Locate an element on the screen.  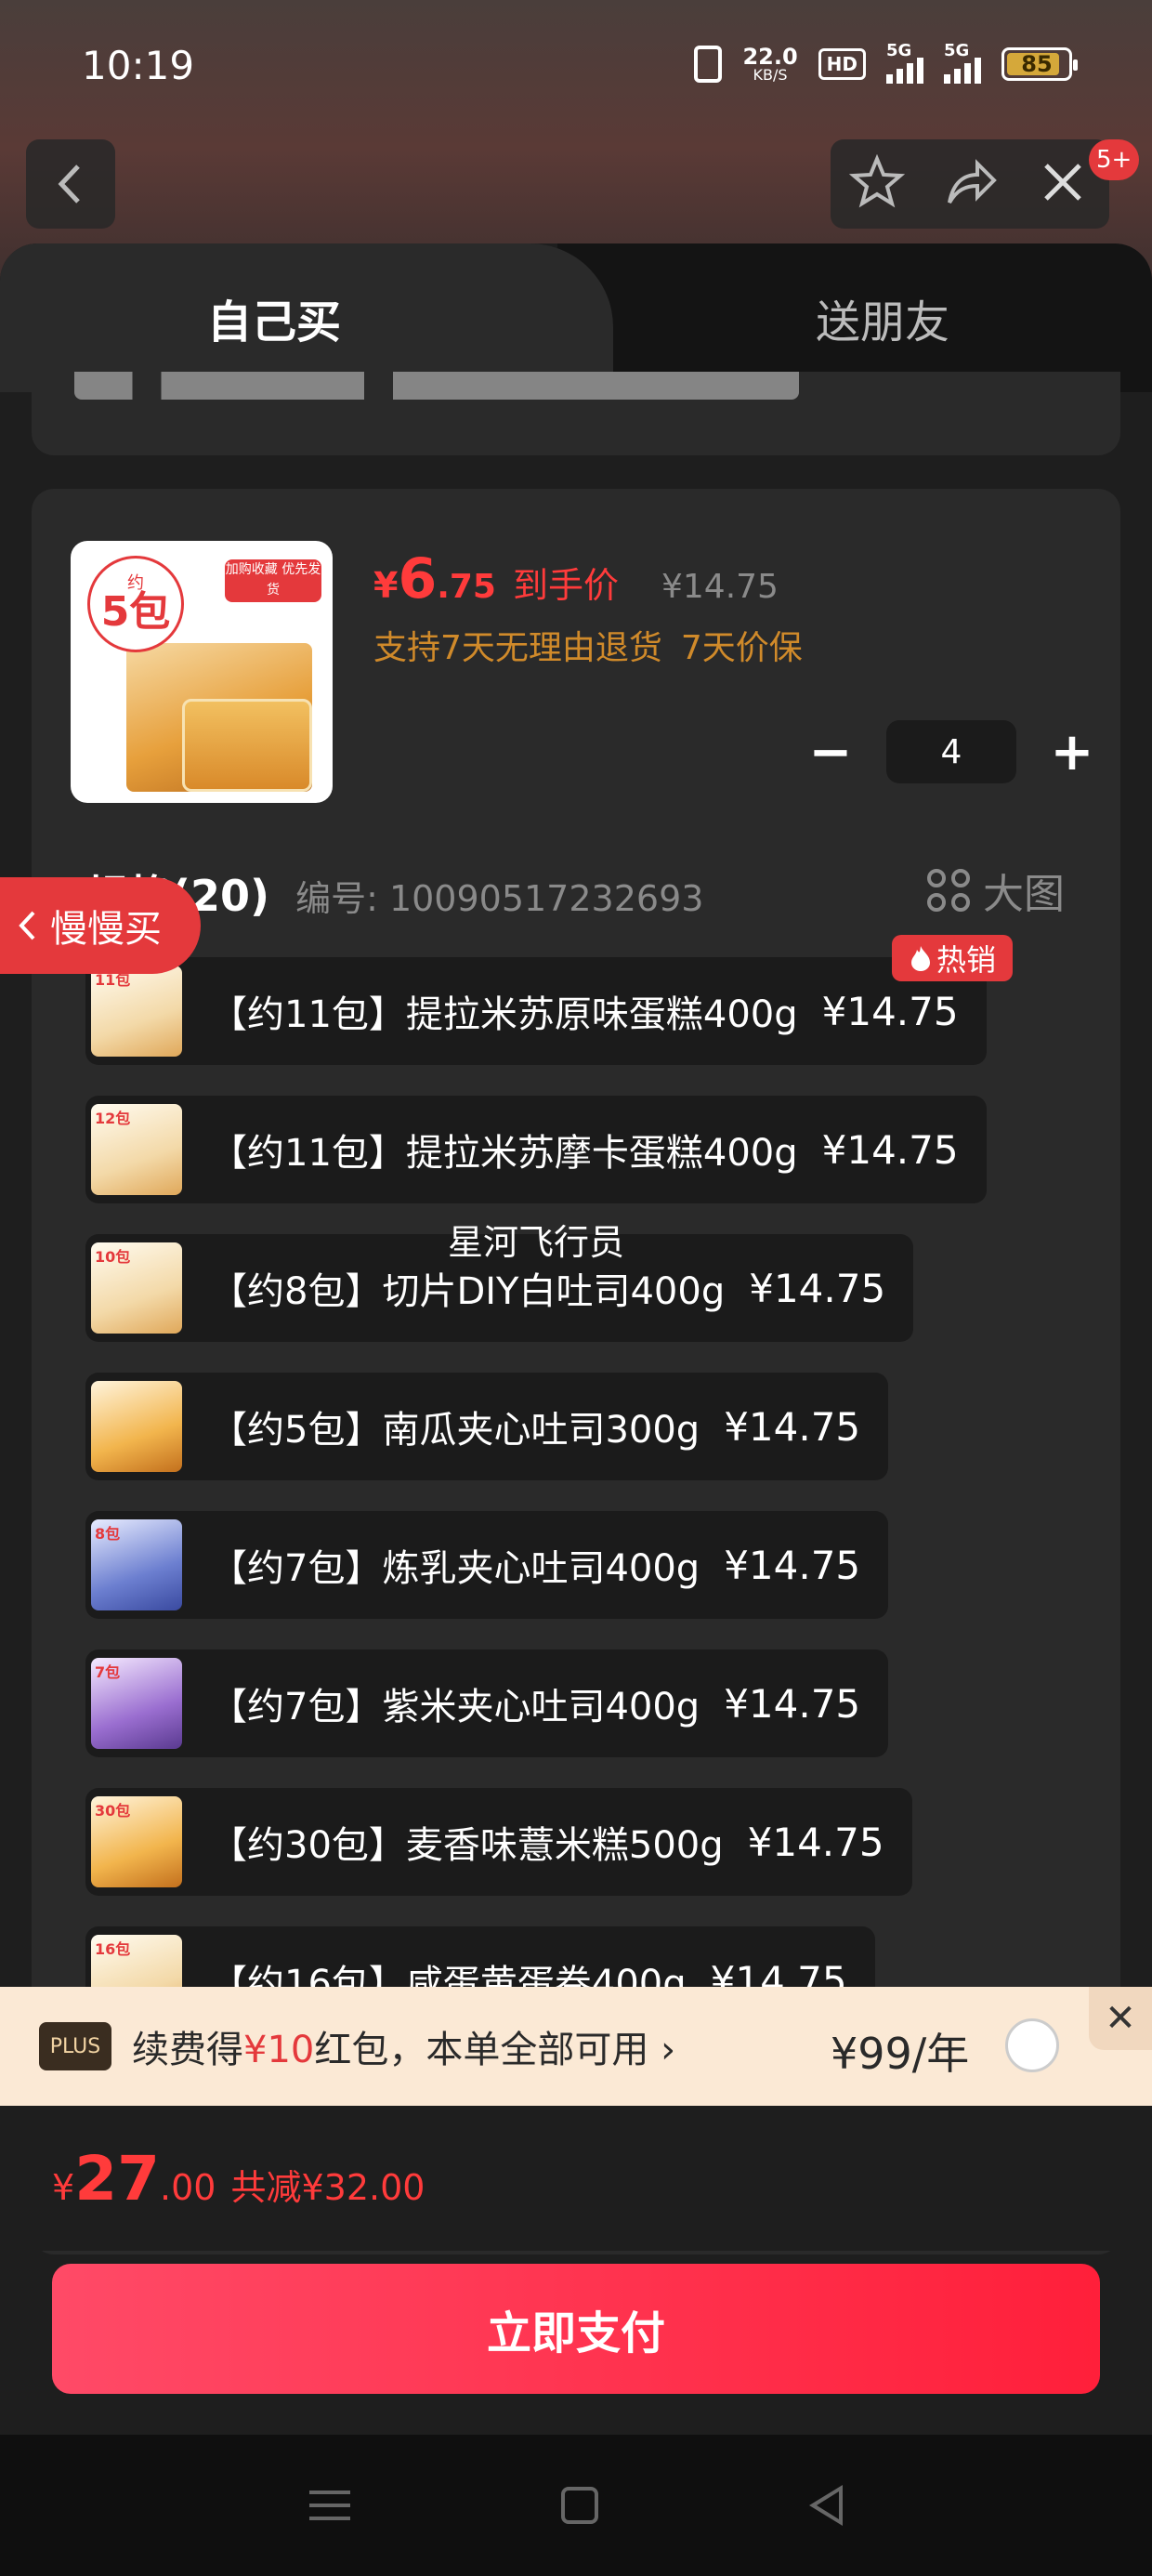
plus-promo-bar: PLUS 续费得¥10红包，本单全部可用 › ¥99/年 ✕ is located at coordinates (576, 2046).